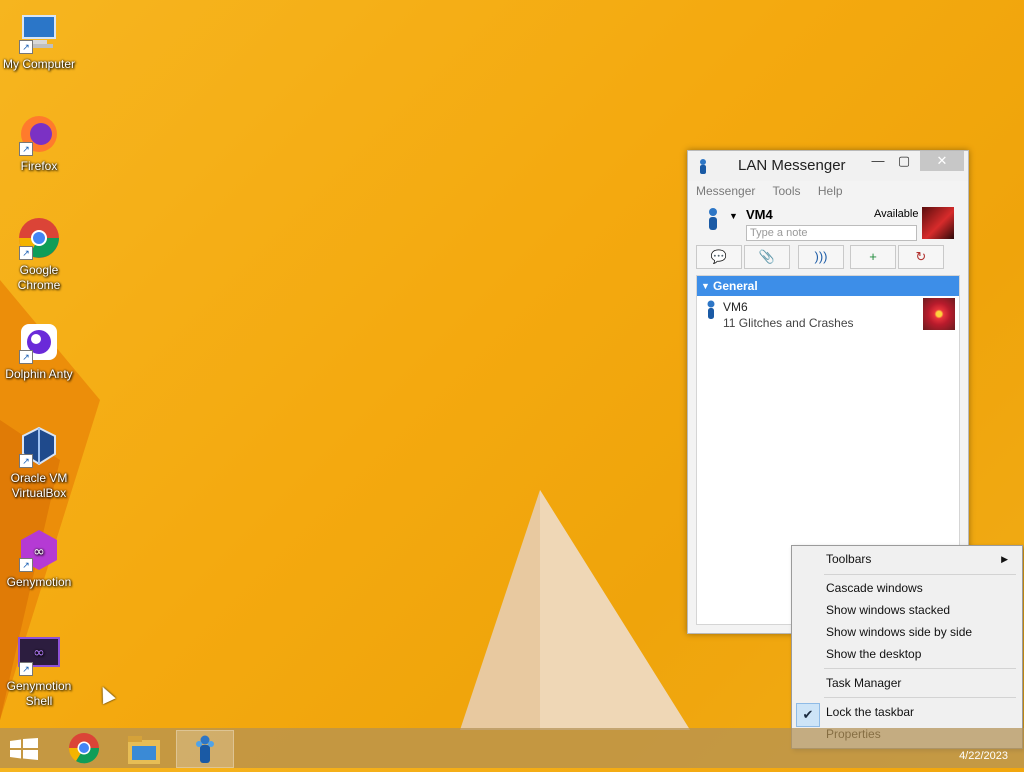 This screenshot has height=772, width=1024. Describe the element at coordinates (939, 314) in the screenshot. I see `contact-avatar` at that location.